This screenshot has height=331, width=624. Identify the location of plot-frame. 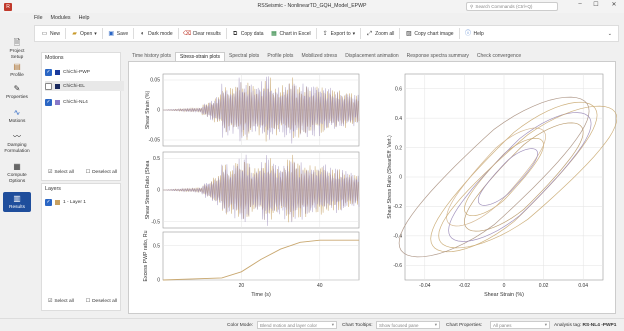
(261, 256).